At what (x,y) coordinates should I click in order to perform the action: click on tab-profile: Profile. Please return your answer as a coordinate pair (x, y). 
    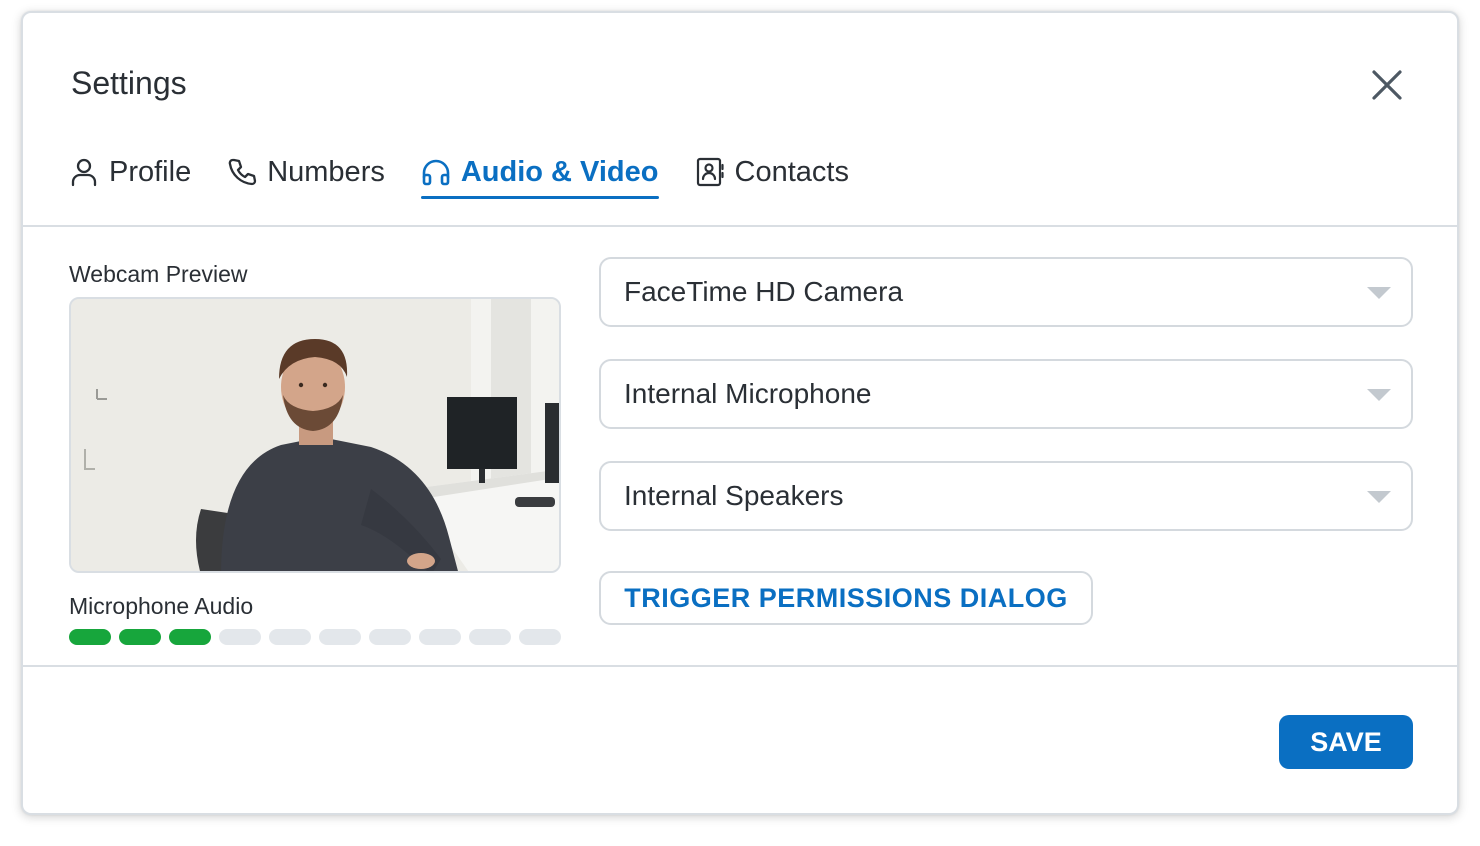
    Looking at the image, I should click on (130, 172).